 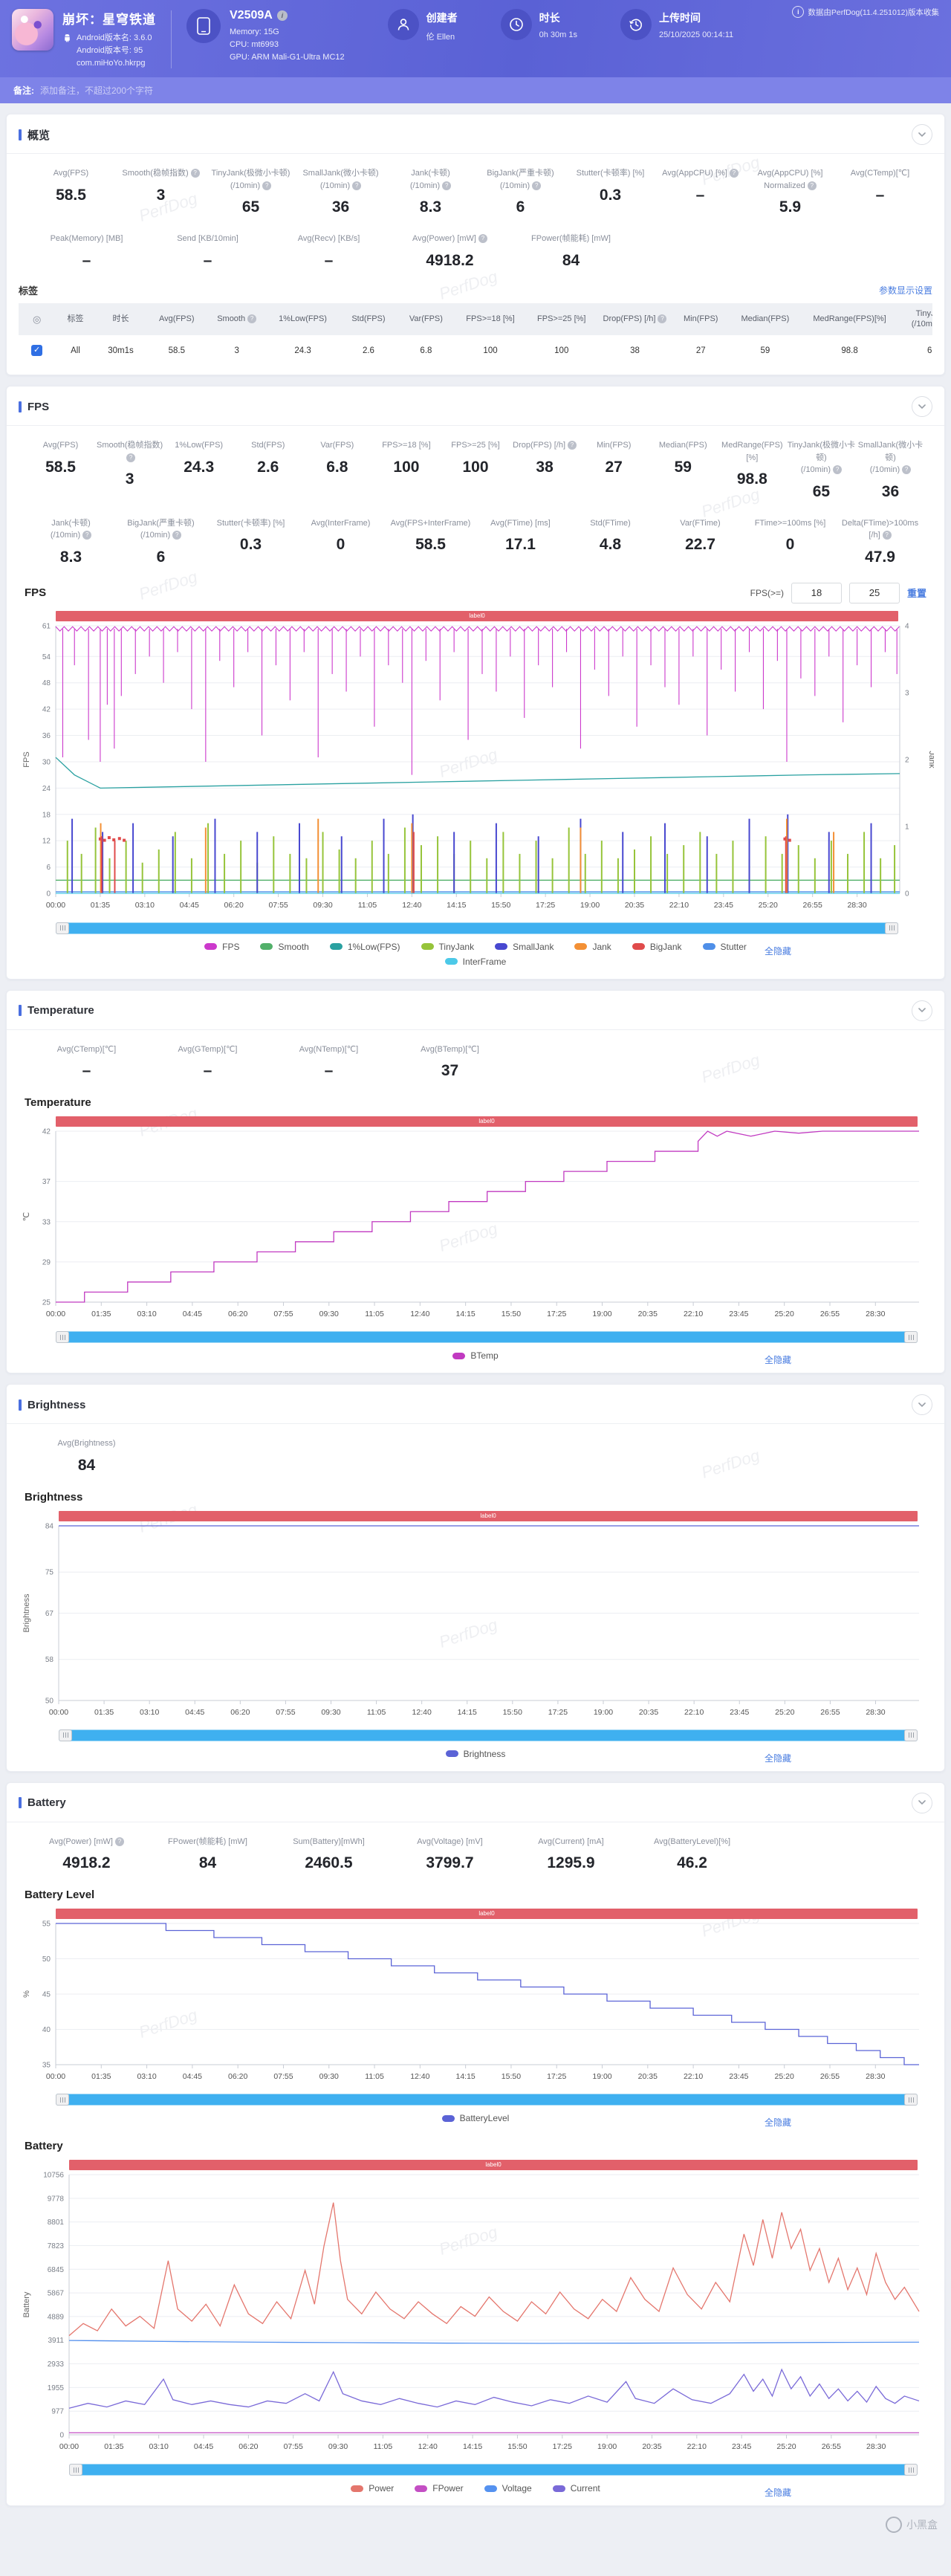 What do you see at coordinates (113, 2446) in the screenshot?
I see `svg-text: 01:35` at bounding box center [113, 2446].